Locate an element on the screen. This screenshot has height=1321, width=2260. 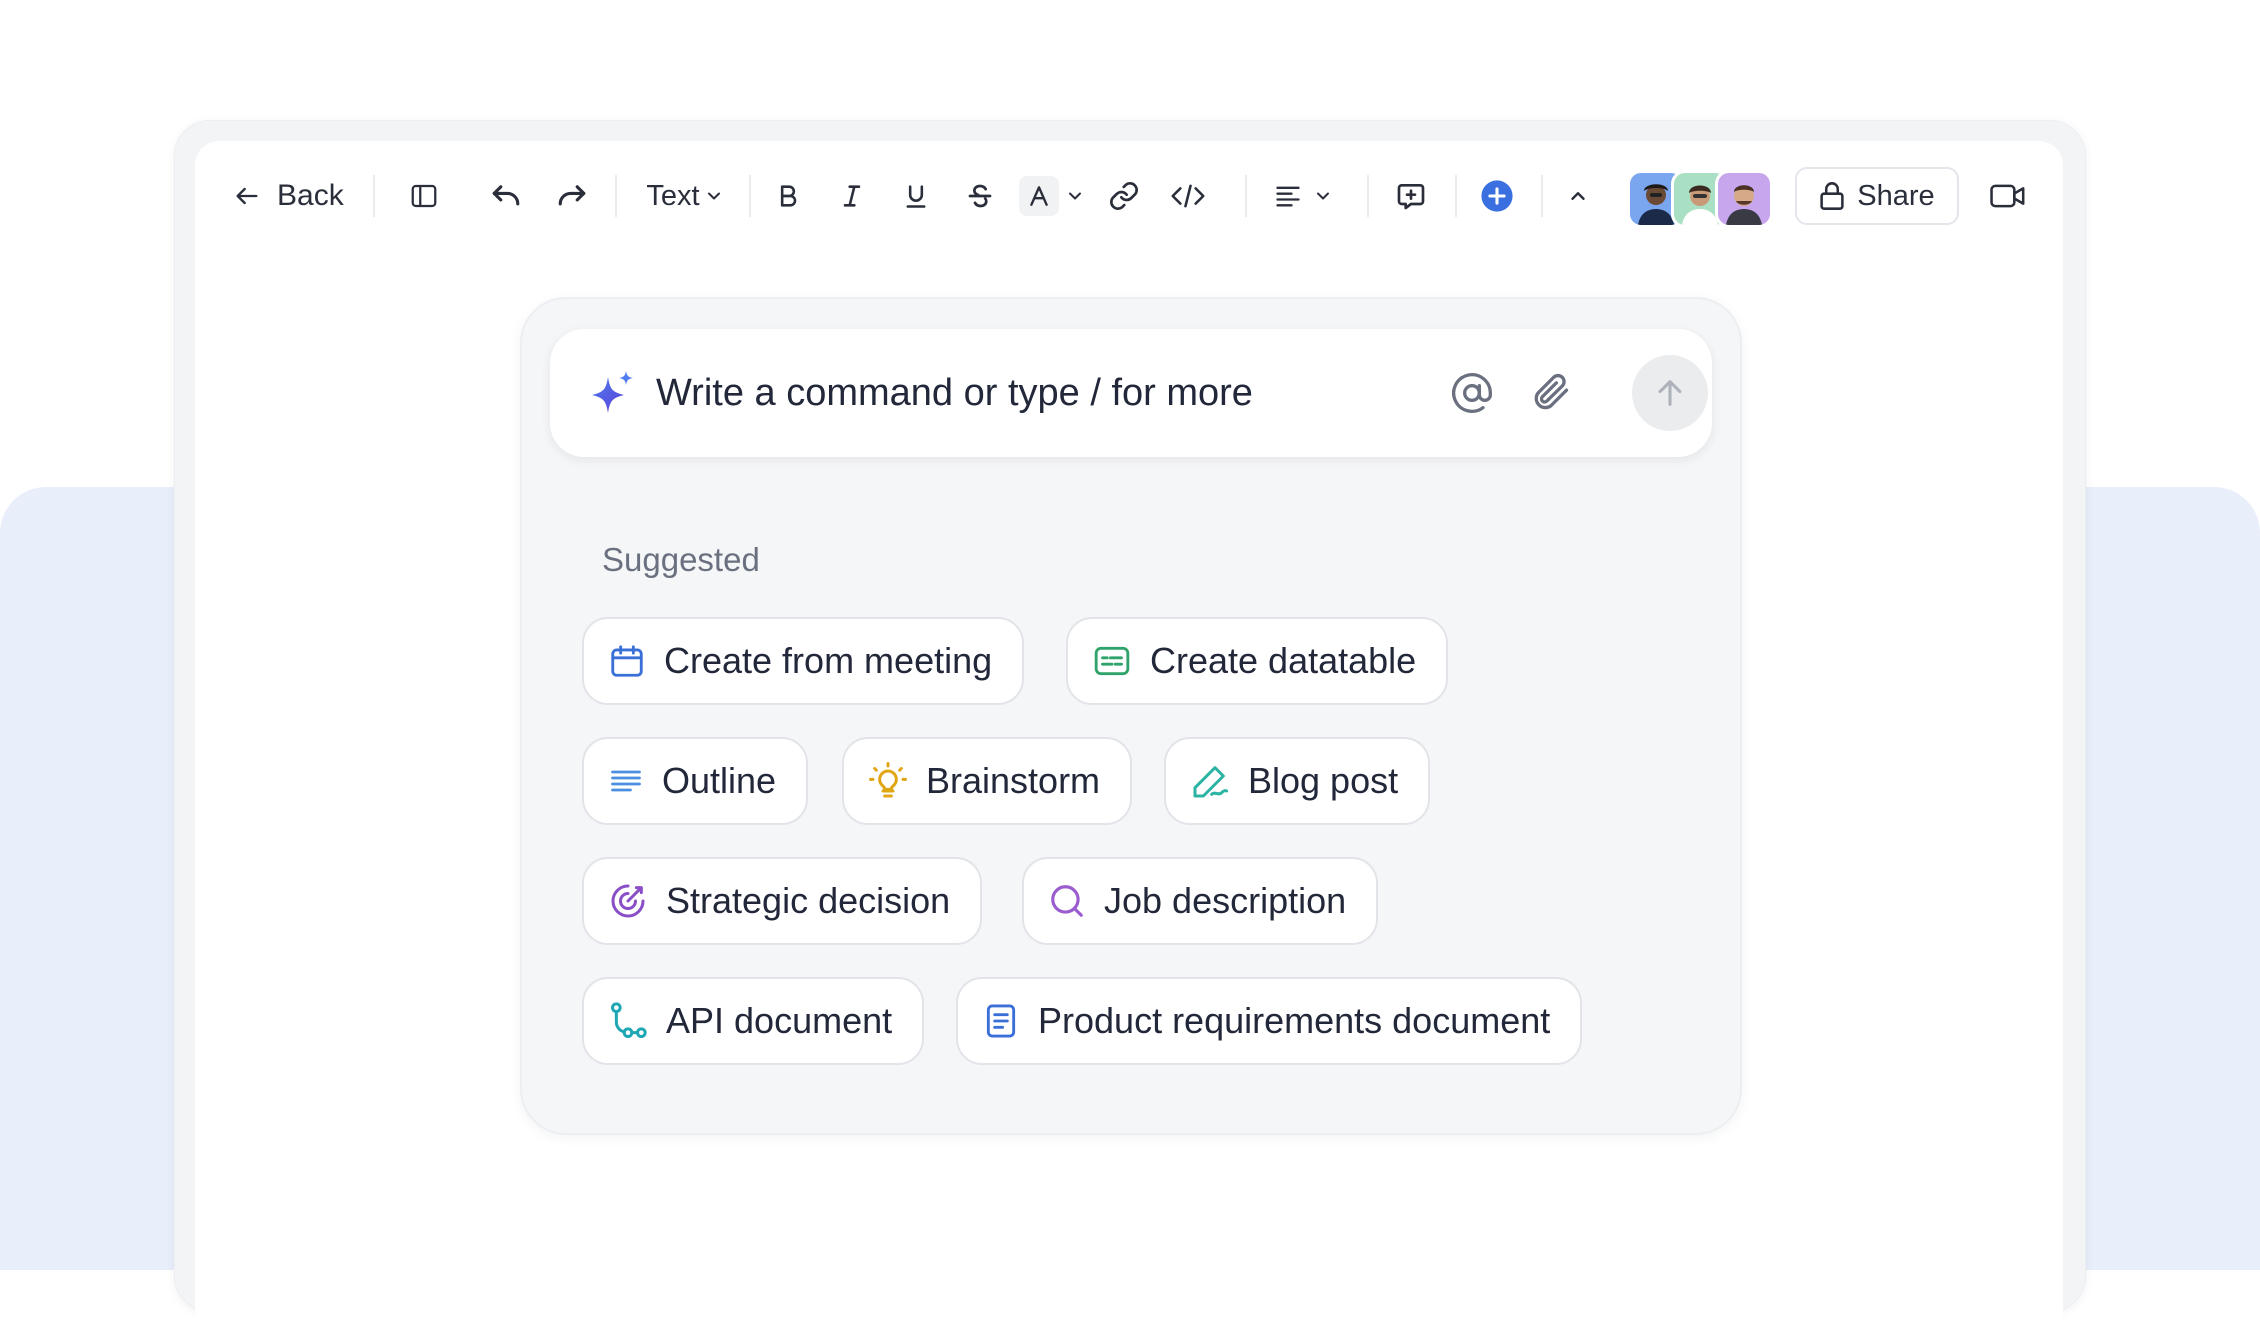
avatar is located at coordinates (1744, 199).